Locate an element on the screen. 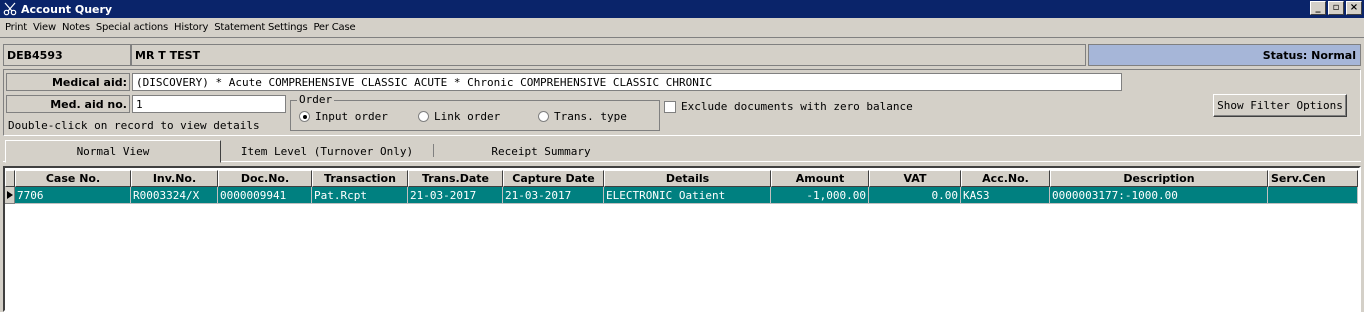 This screenshot has width=1364, height=312. radio-link-order: Link order is located at coordinates (459, 116).